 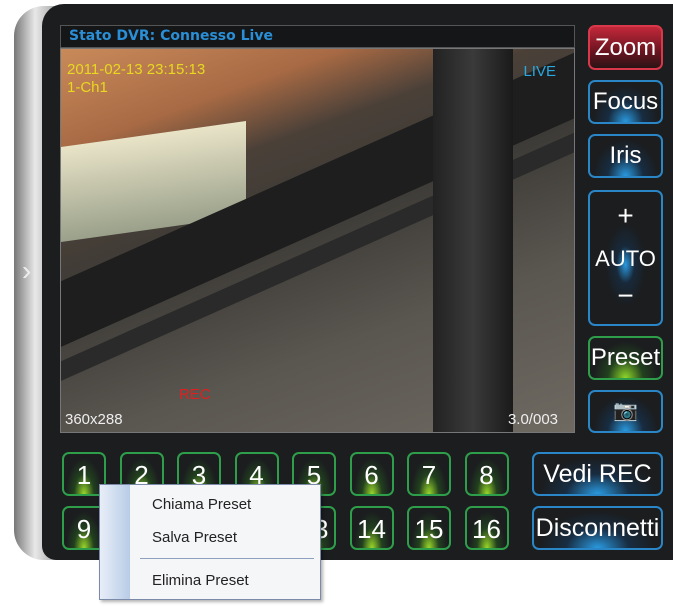 What do you see at coordinates (195, 394) in the screenshot?
I see `rec-indicator: REC` at bounding box center [195, 394].